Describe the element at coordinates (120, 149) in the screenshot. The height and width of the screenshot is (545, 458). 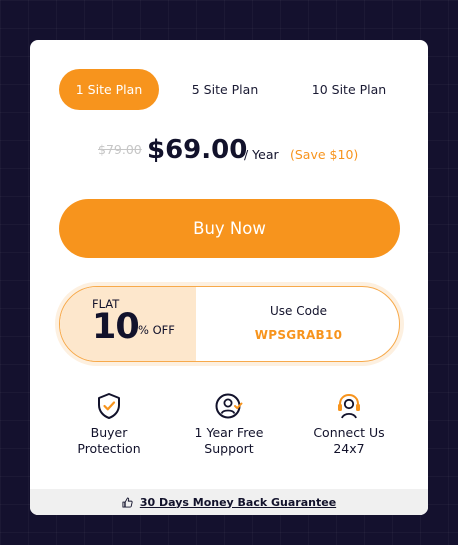
I see `old-price: $79.00` at that location.